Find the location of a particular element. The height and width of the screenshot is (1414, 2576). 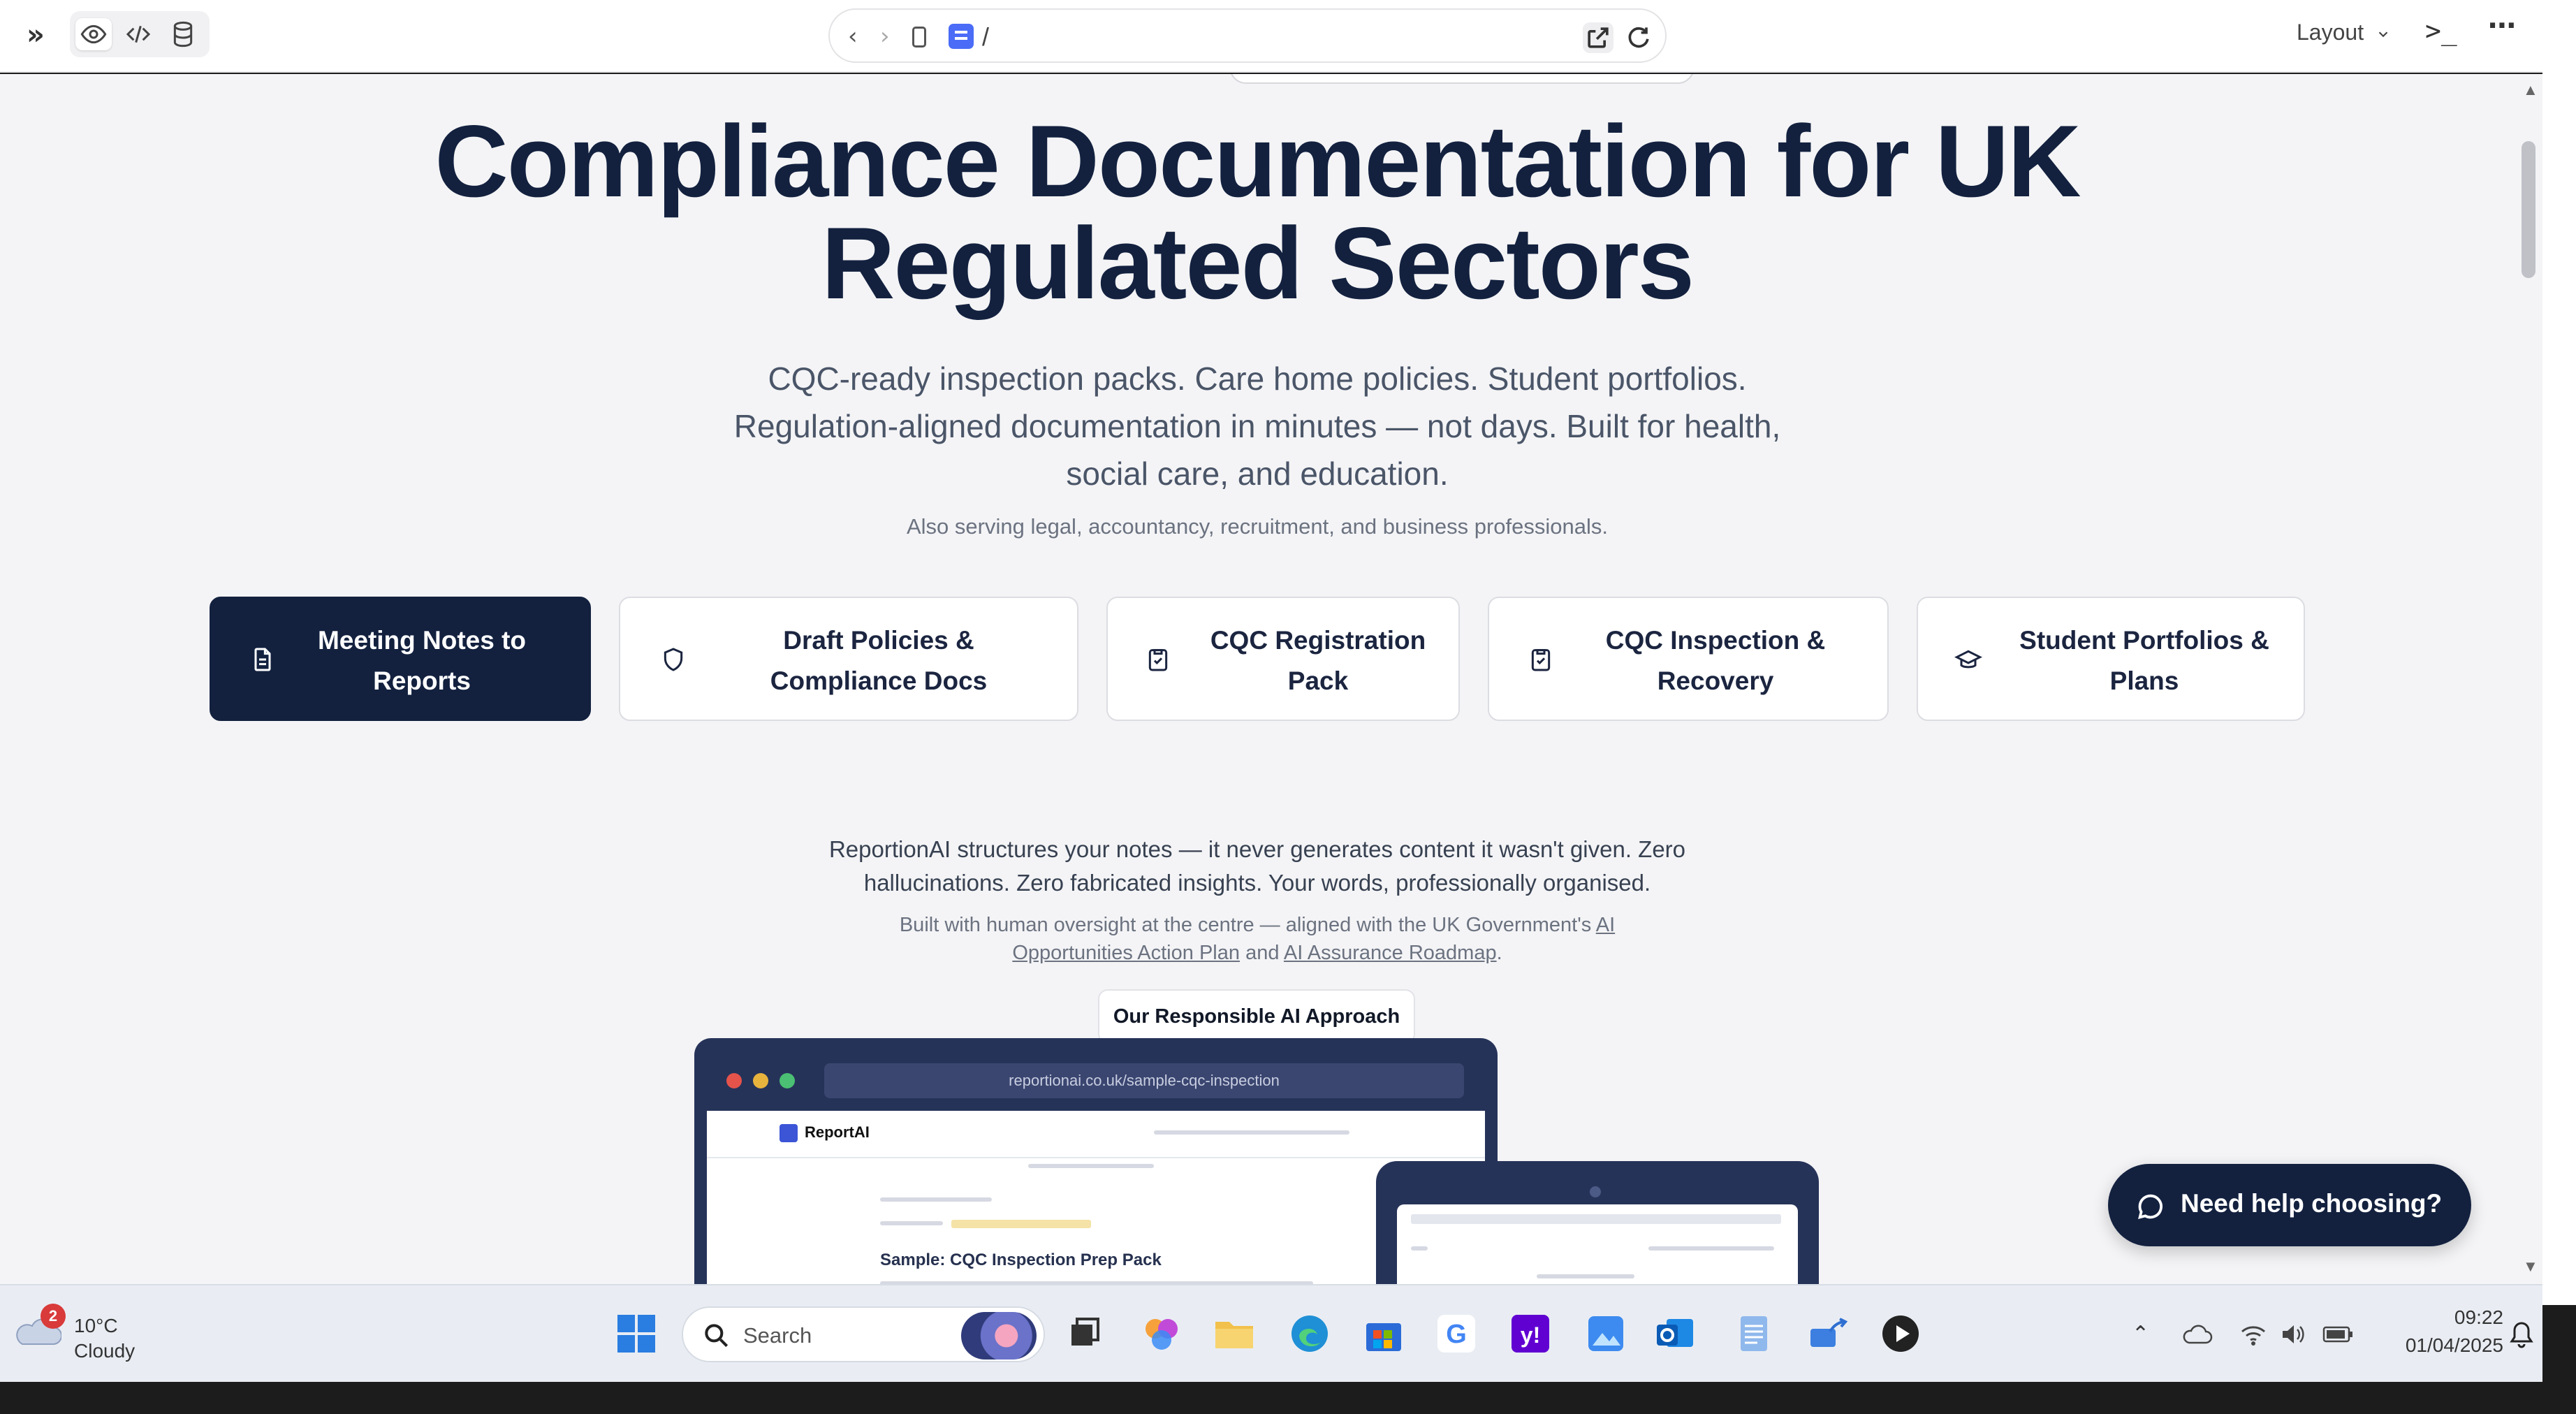

battery-icon is located at coordinates (2338, 1334).